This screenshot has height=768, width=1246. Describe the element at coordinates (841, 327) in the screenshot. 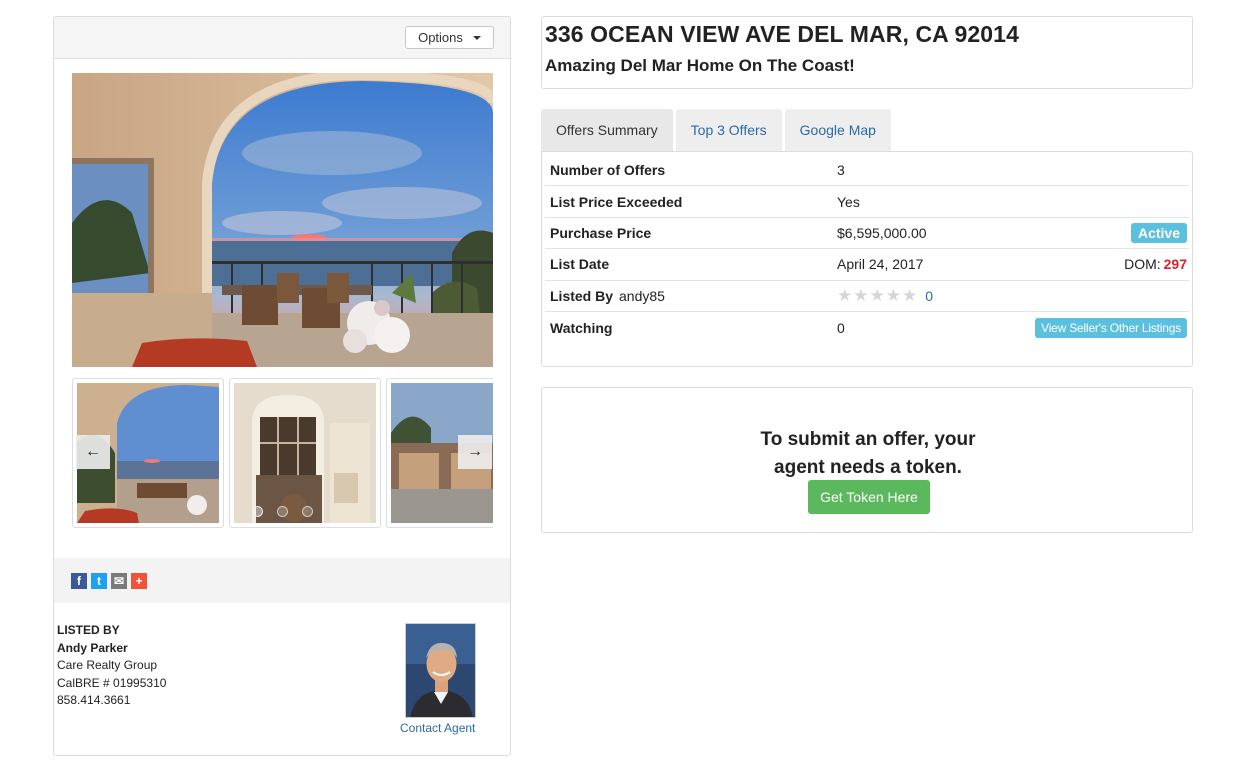

I see `watching-value: 0` at that location.